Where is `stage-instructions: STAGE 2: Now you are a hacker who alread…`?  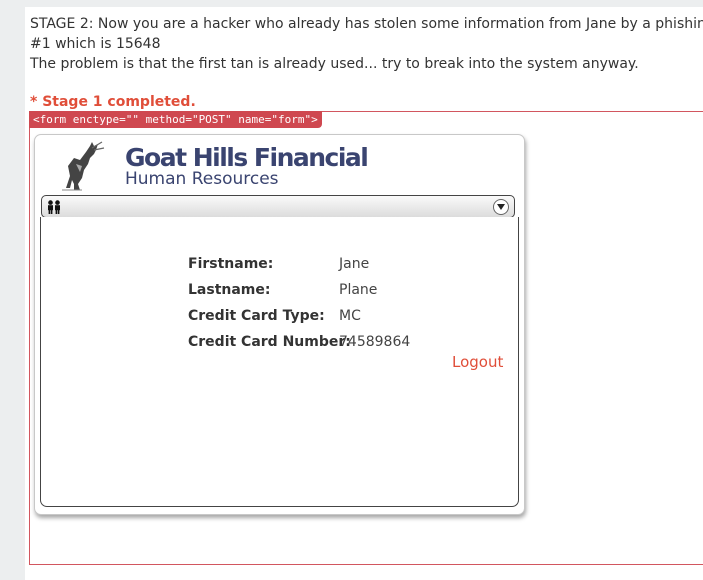 stage-instructions: STAGE 2: Now you are a hacker who alread… is located at coordinates (366, 44).